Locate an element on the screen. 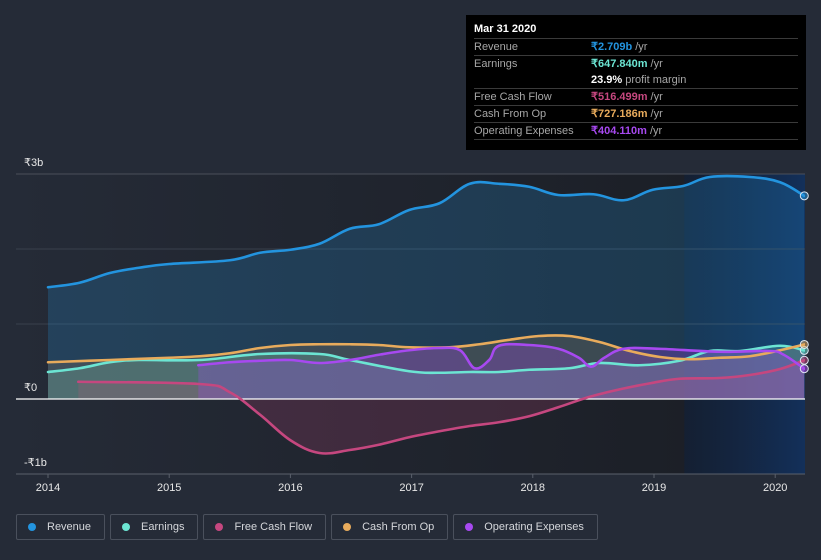  operating-expenses-dot-icon is located at coordinates (469, 527).